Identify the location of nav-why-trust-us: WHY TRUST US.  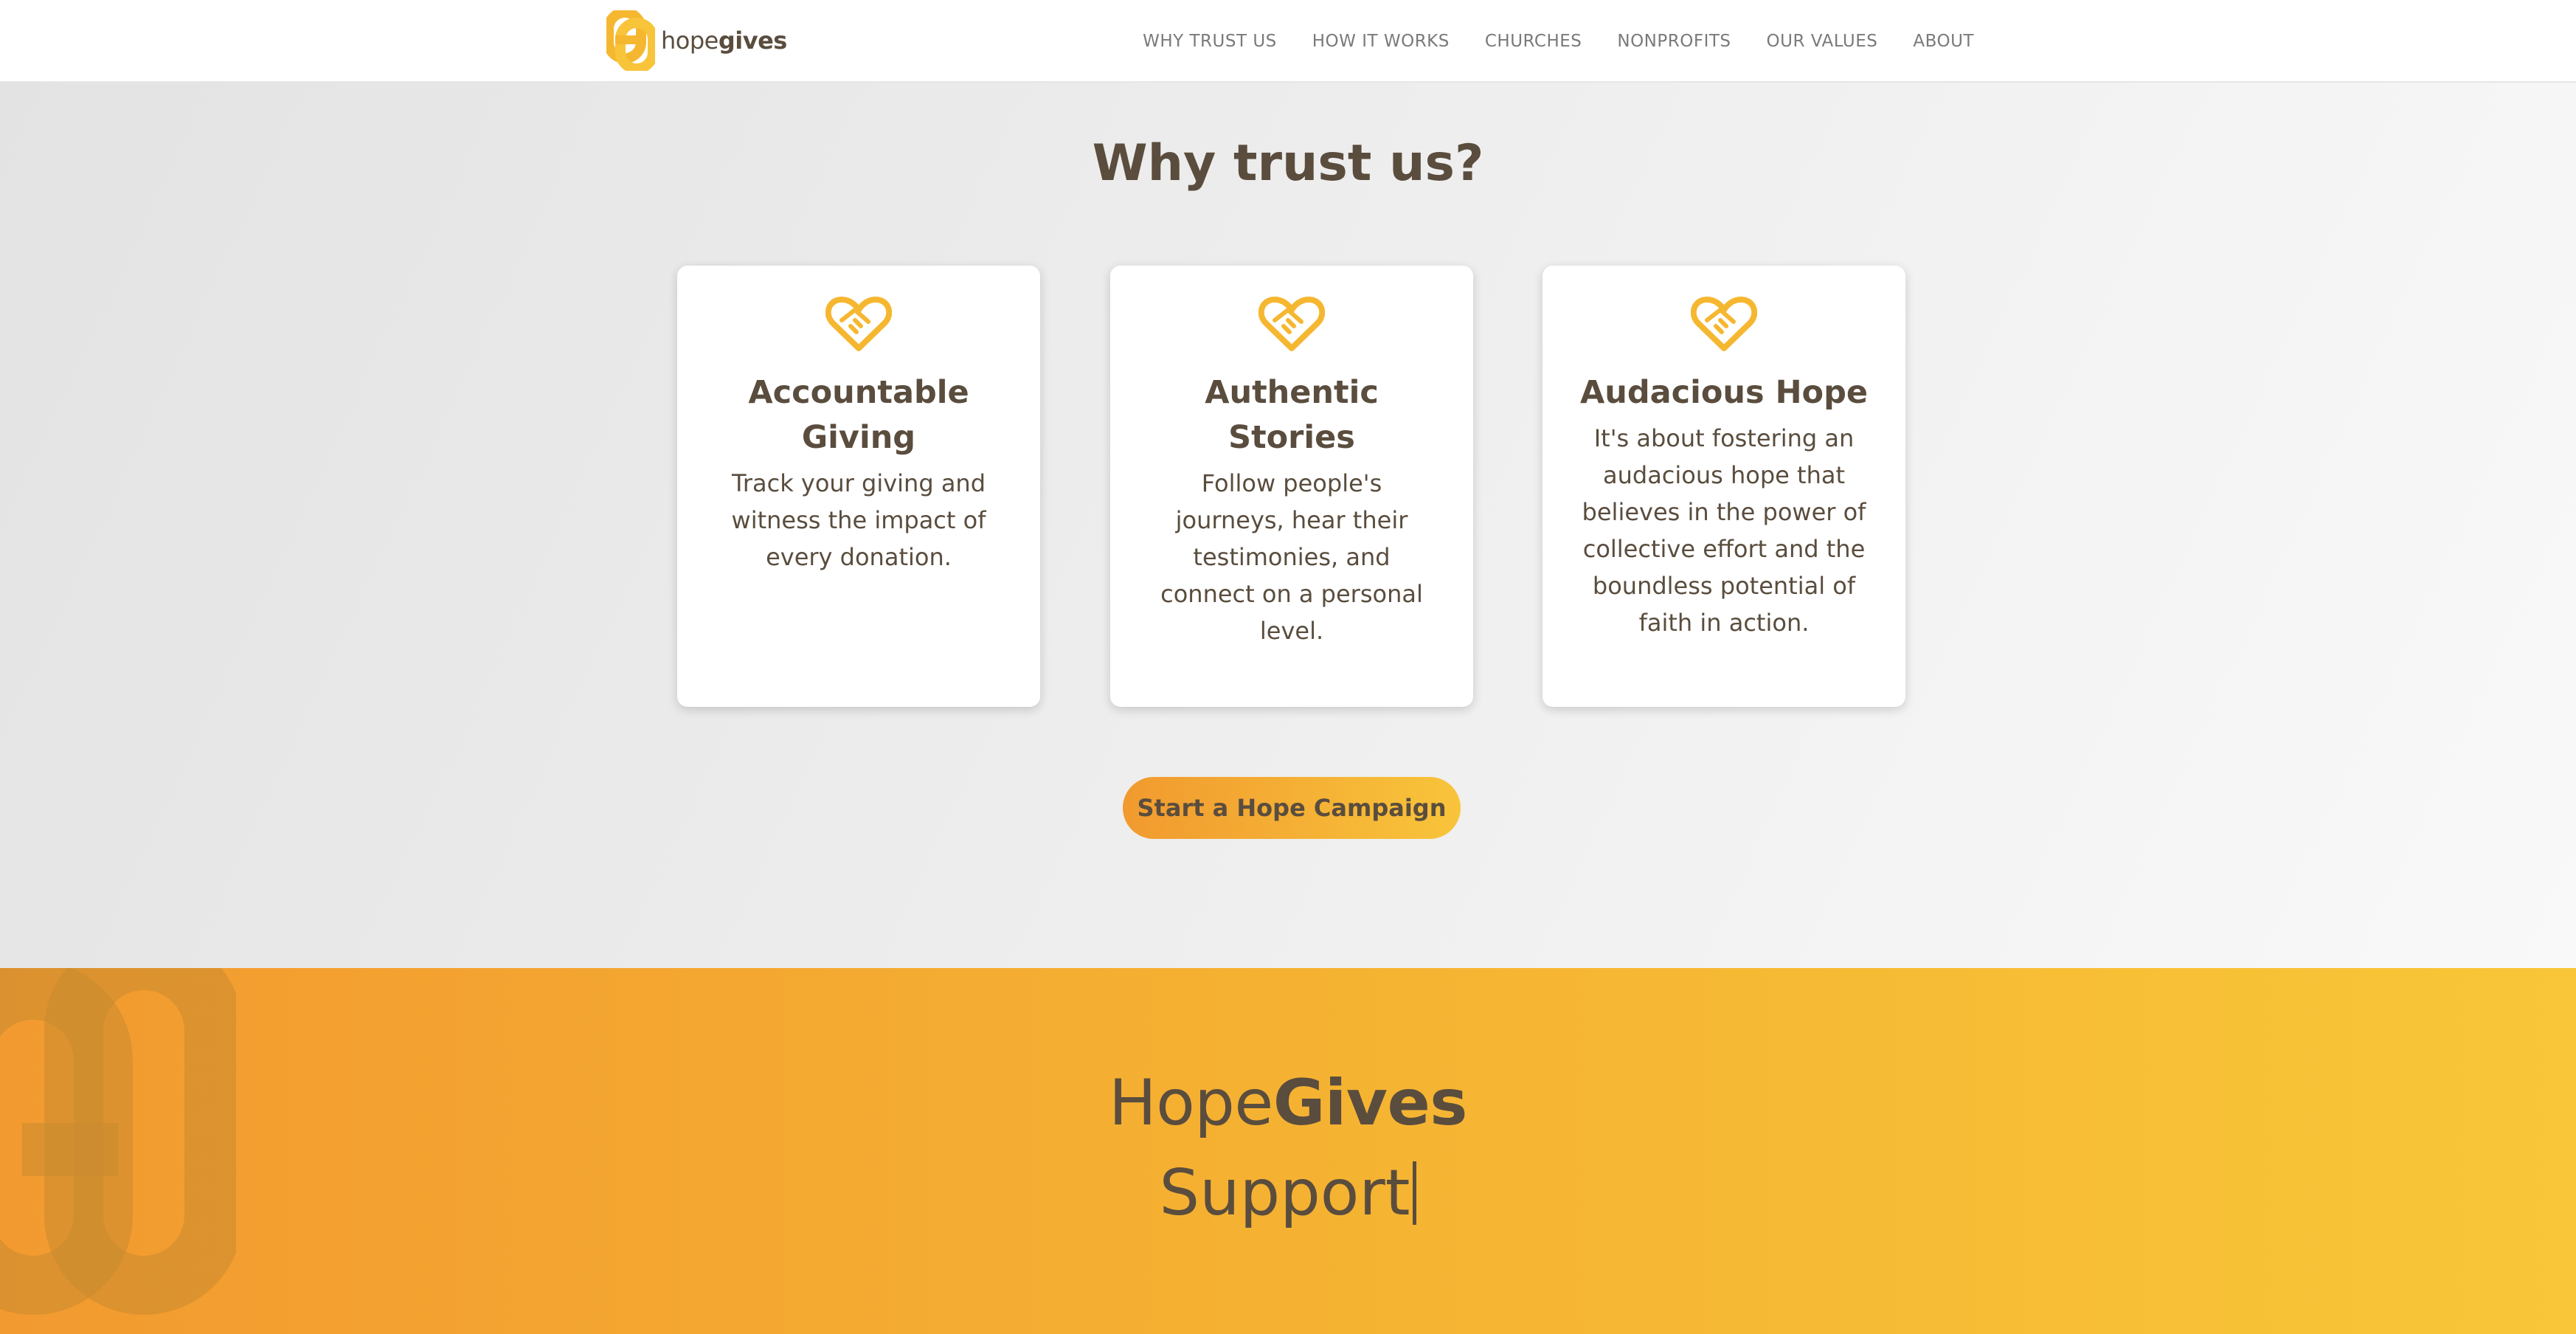
(1210, 41).